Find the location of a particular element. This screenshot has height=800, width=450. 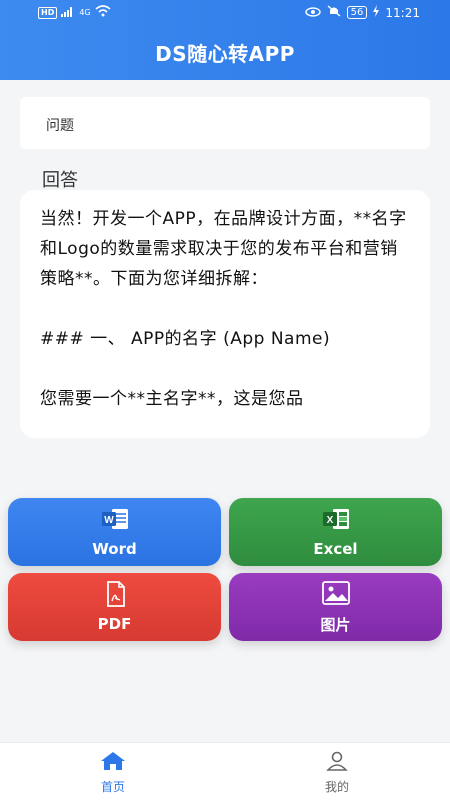

battery-level: 56 is located at coordinates (357, 12).